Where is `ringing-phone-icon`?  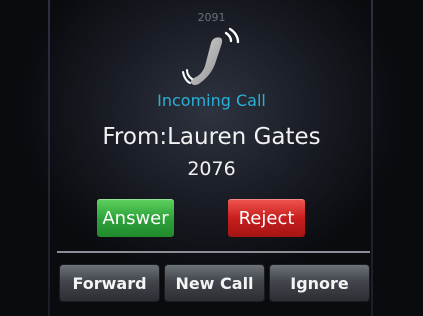 ringing-phone-icon is located at coordinates (211, 56).